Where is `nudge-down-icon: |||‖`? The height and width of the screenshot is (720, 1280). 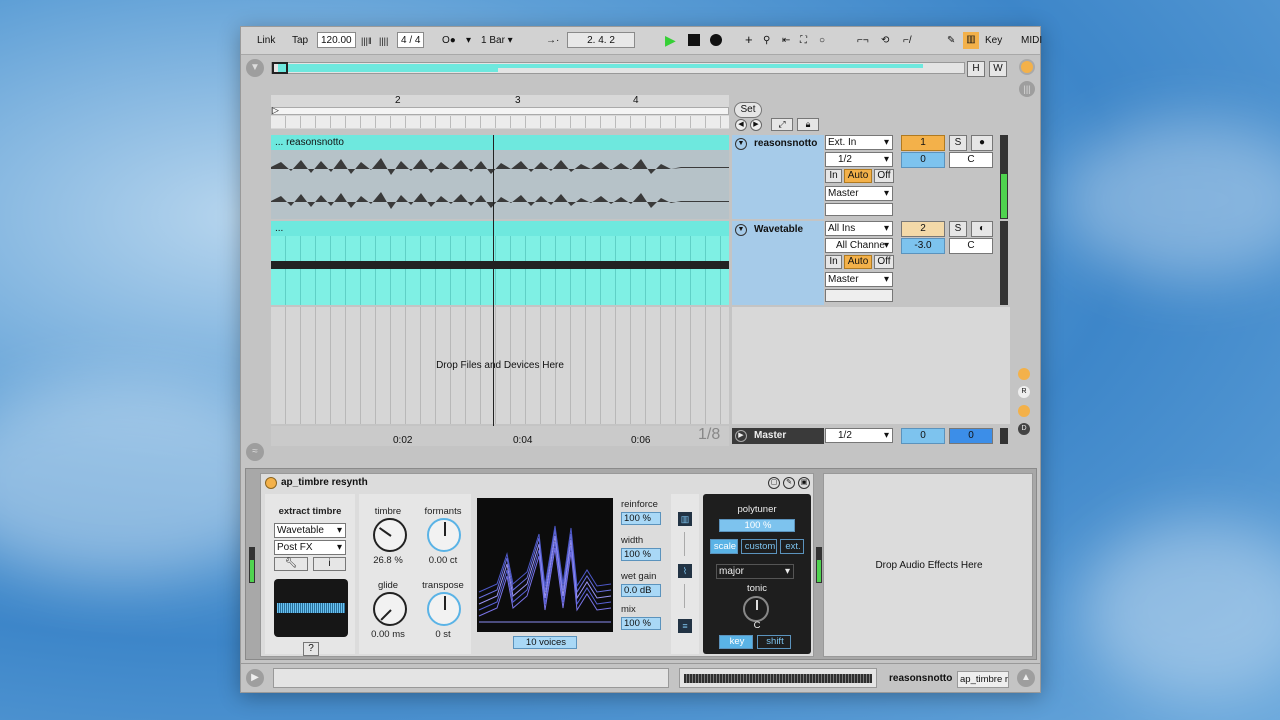
nudge-down-icon: |||‖ is located at coordinates (366, 41).